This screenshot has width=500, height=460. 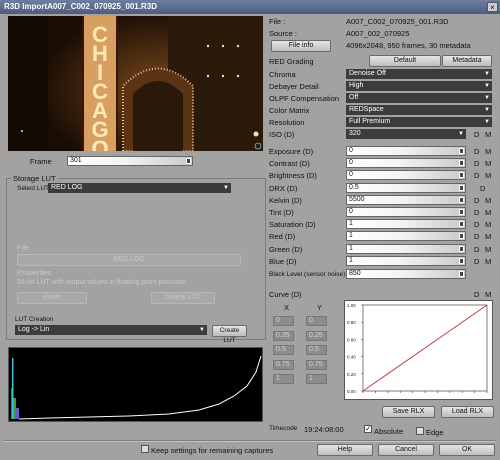 What do you see at coordinates (406, 236) in the screenshot?
I see `grading-slider-7: 1` at bounding box center [406, 236].